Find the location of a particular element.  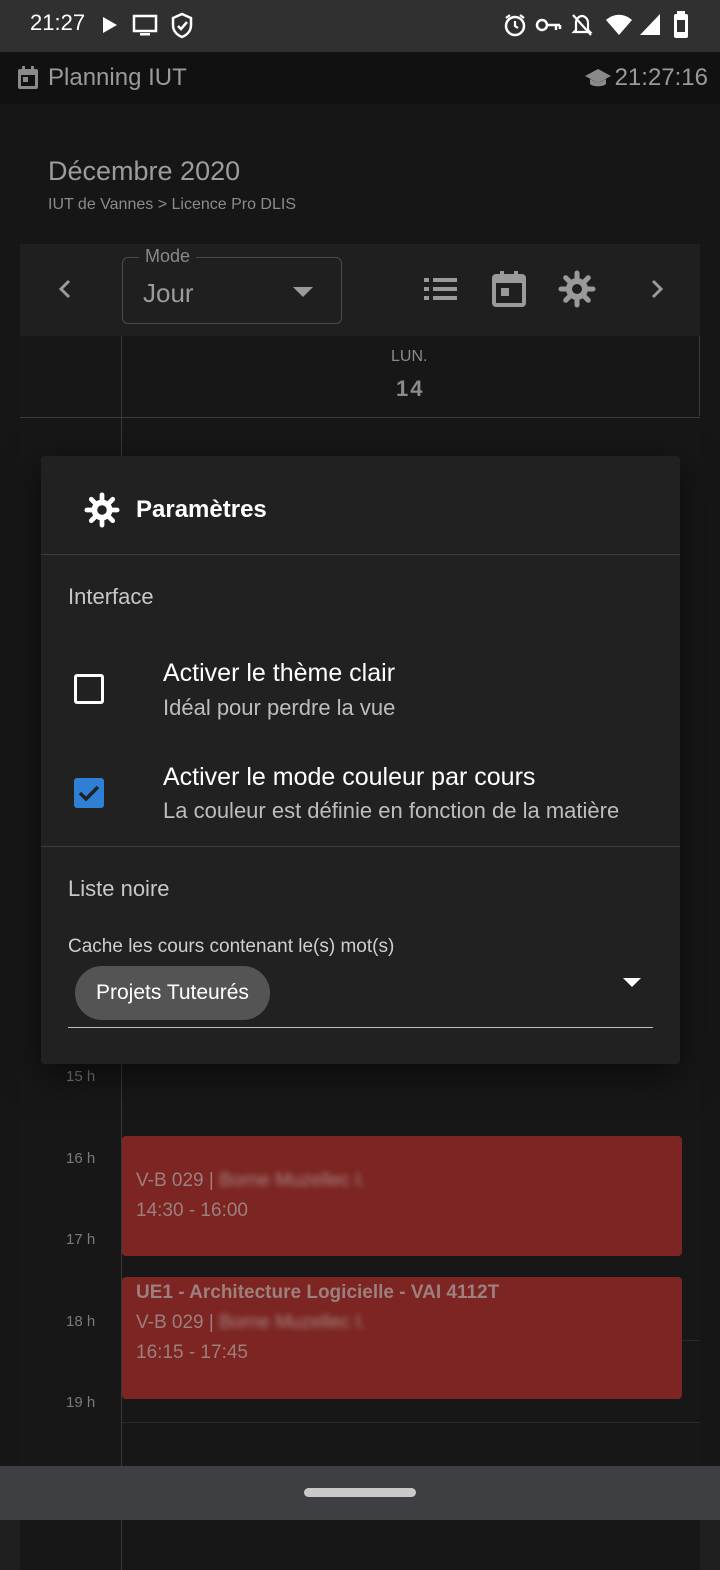

day-number: 14 is located at coordinates (410, 389).